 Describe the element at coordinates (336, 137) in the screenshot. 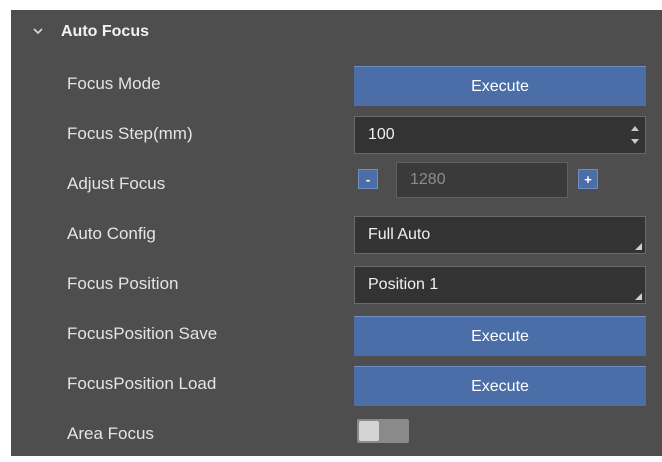

I see `row-focus-step: Focus Step(mm) 100` at that location.